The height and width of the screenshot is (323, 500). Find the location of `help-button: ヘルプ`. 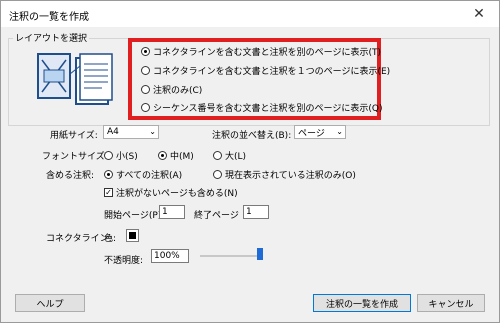

help-button: ヘルプ is located at coordinates (50, 303).